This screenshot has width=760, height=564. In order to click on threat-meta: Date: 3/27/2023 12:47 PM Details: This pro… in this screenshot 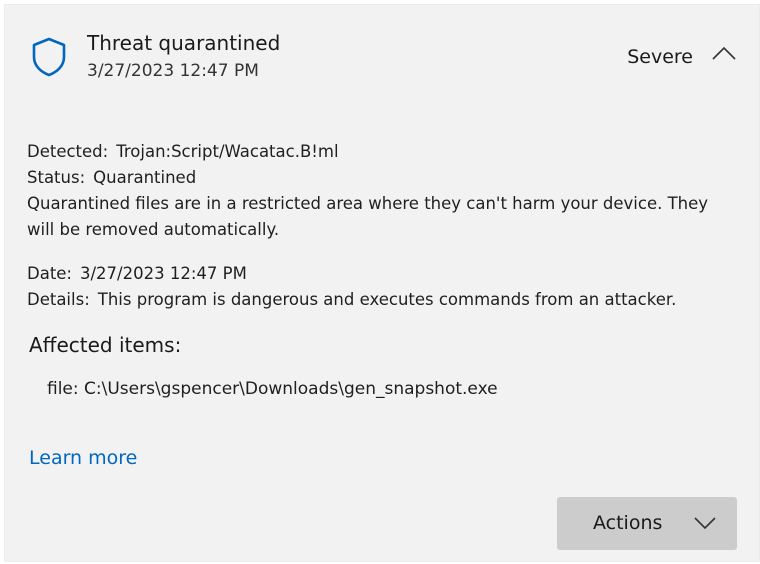, I will do `click(351, 287)`.